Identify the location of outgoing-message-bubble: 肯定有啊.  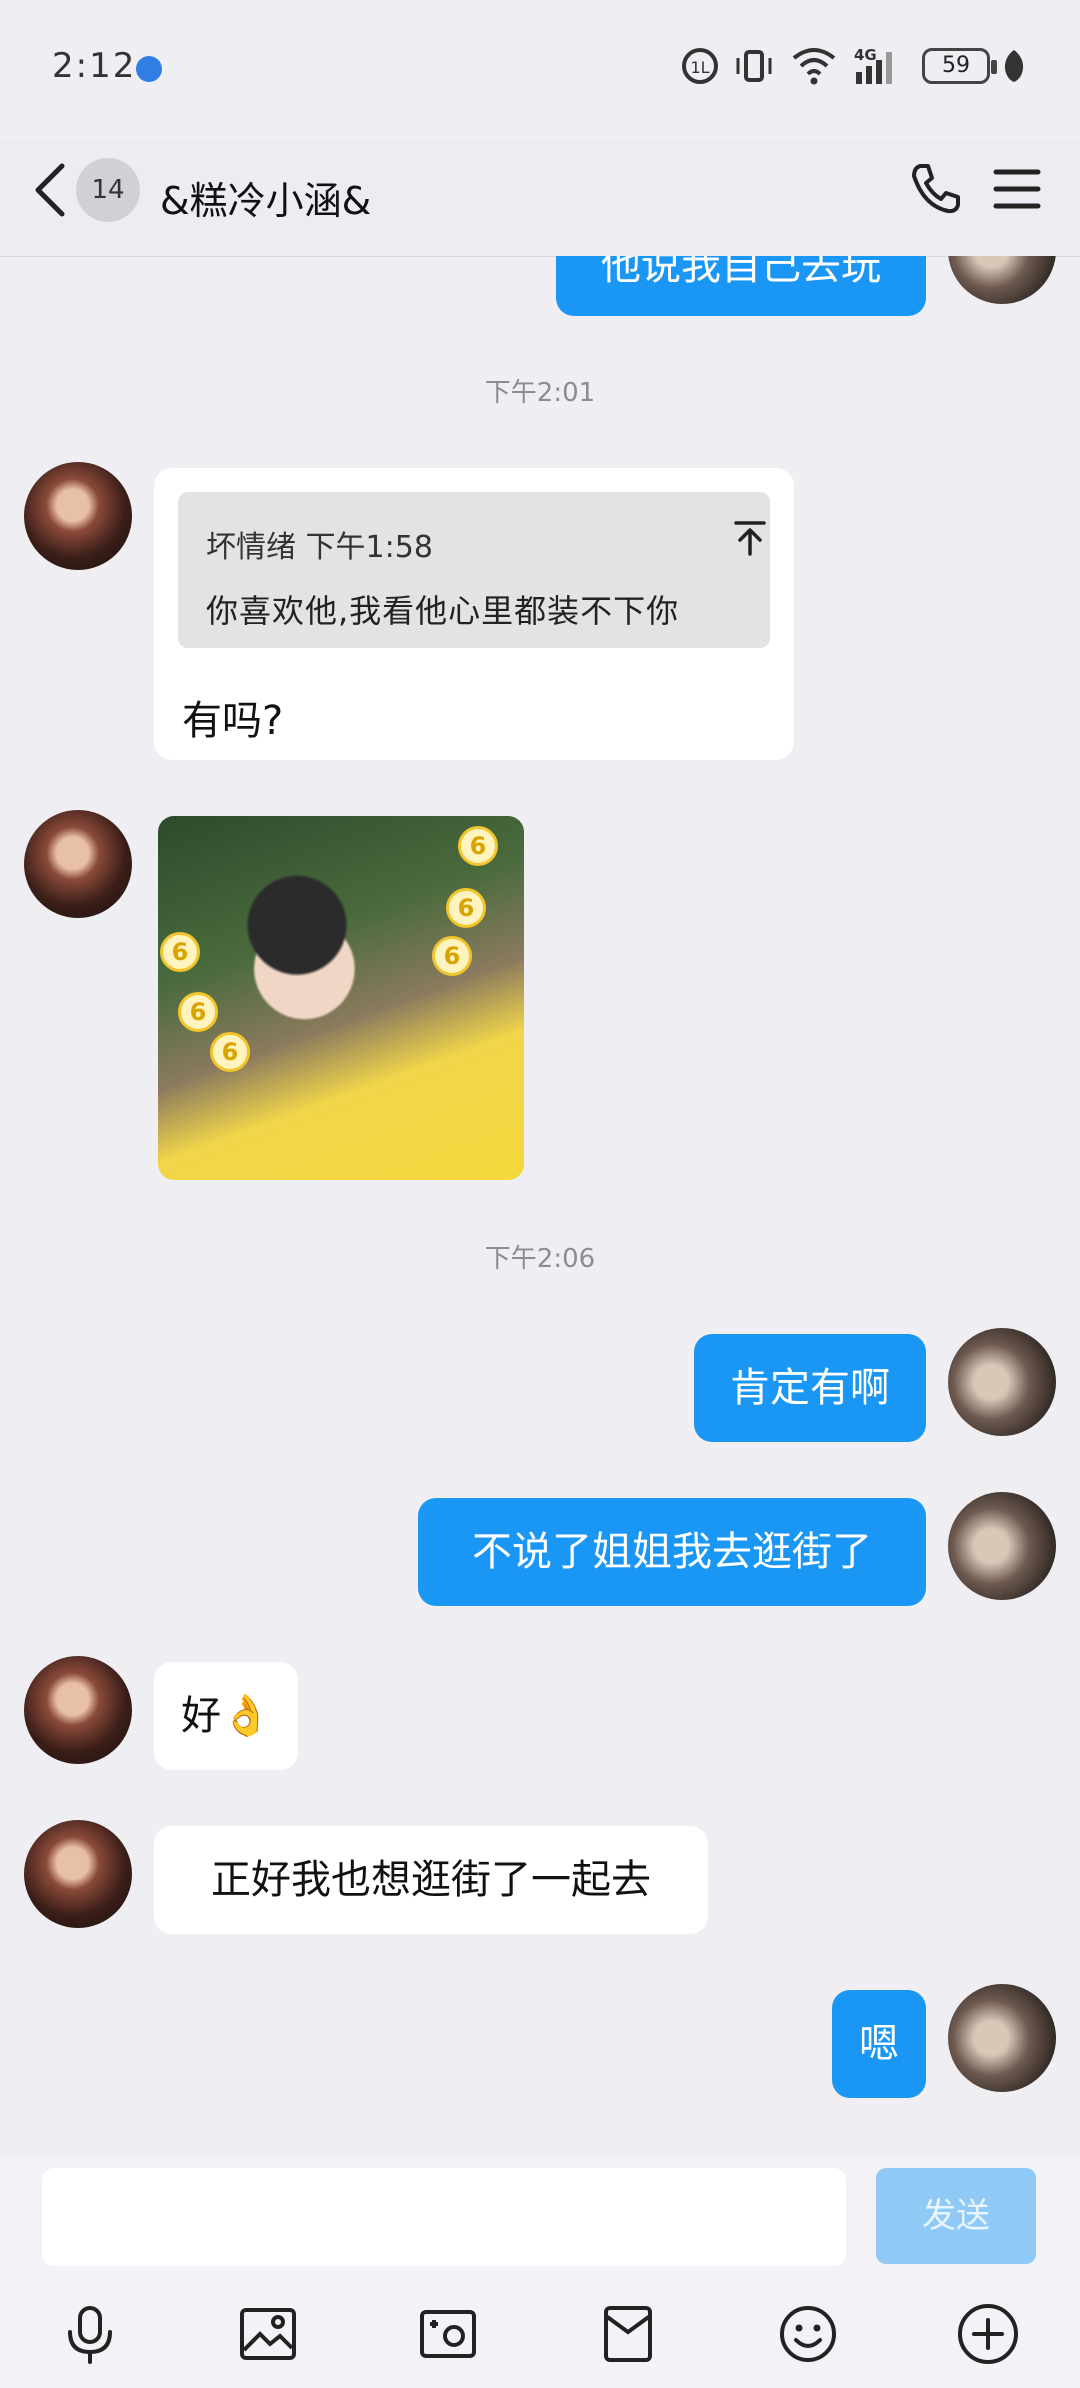
(810, 1388).